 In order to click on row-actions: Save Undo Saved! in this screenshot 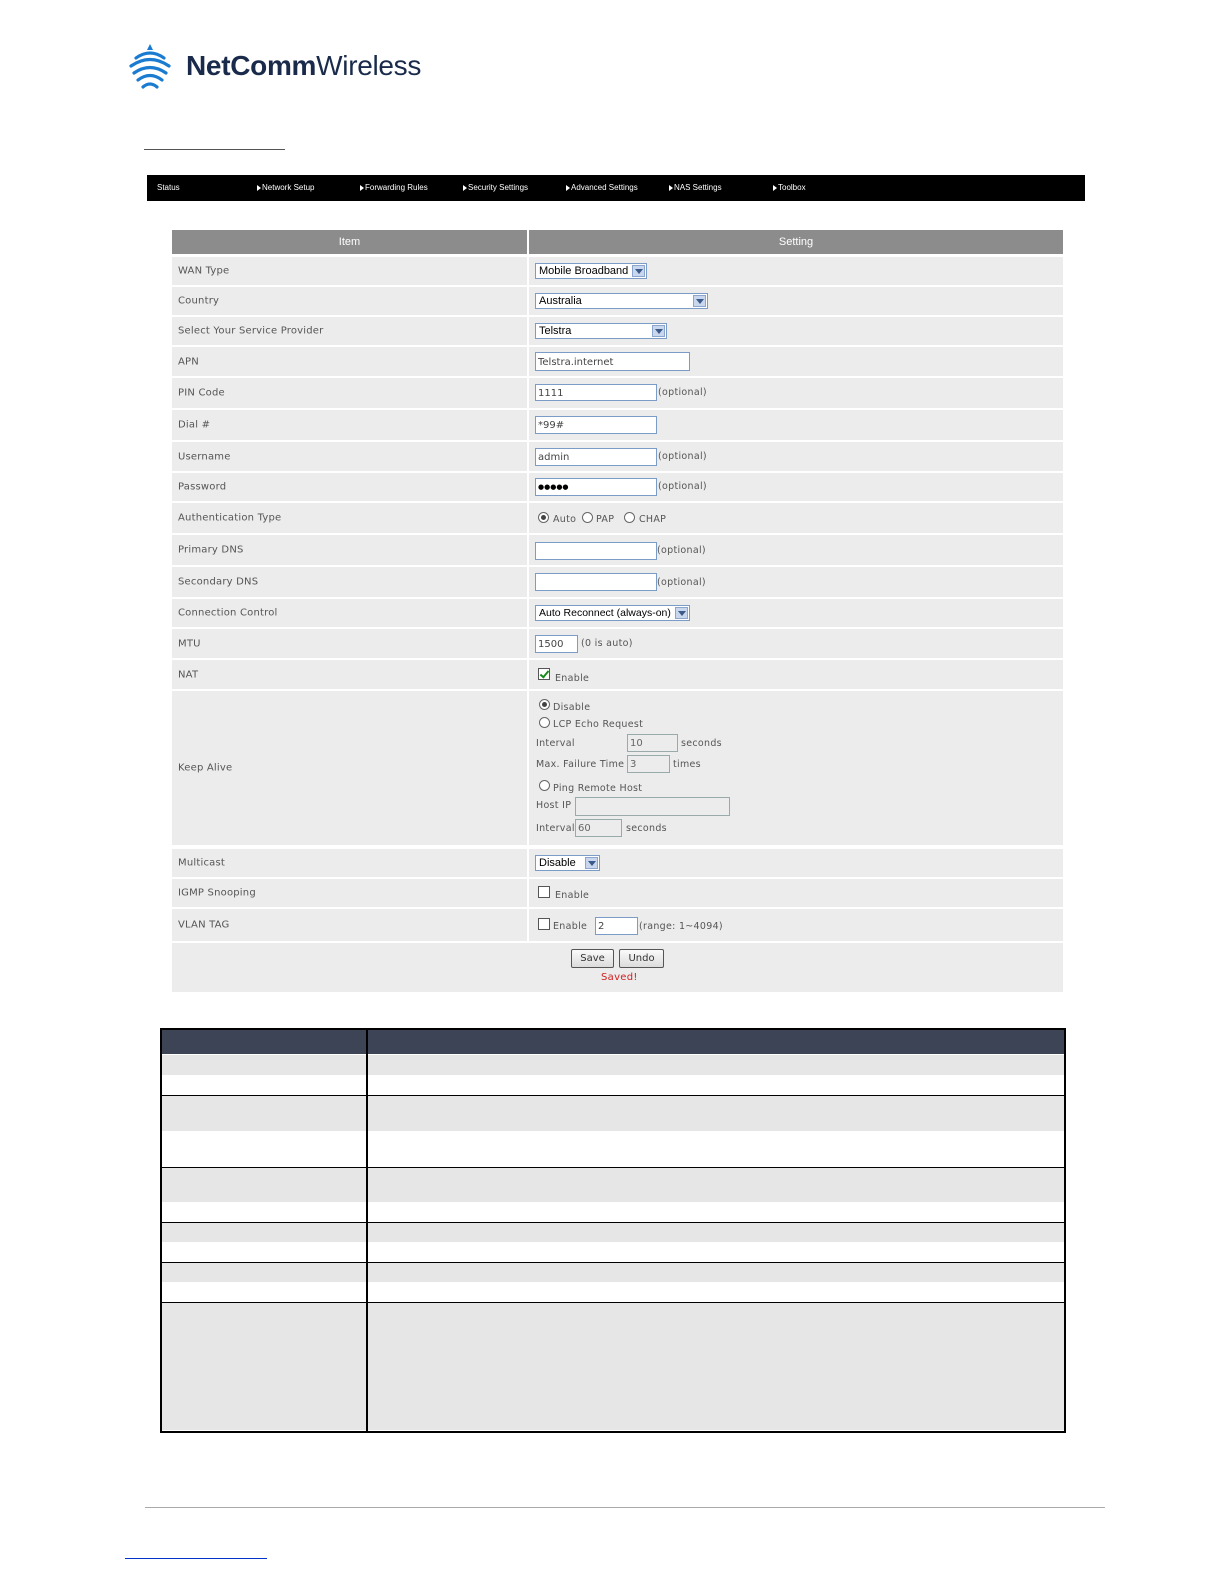, I will do `click(617, 967)`.